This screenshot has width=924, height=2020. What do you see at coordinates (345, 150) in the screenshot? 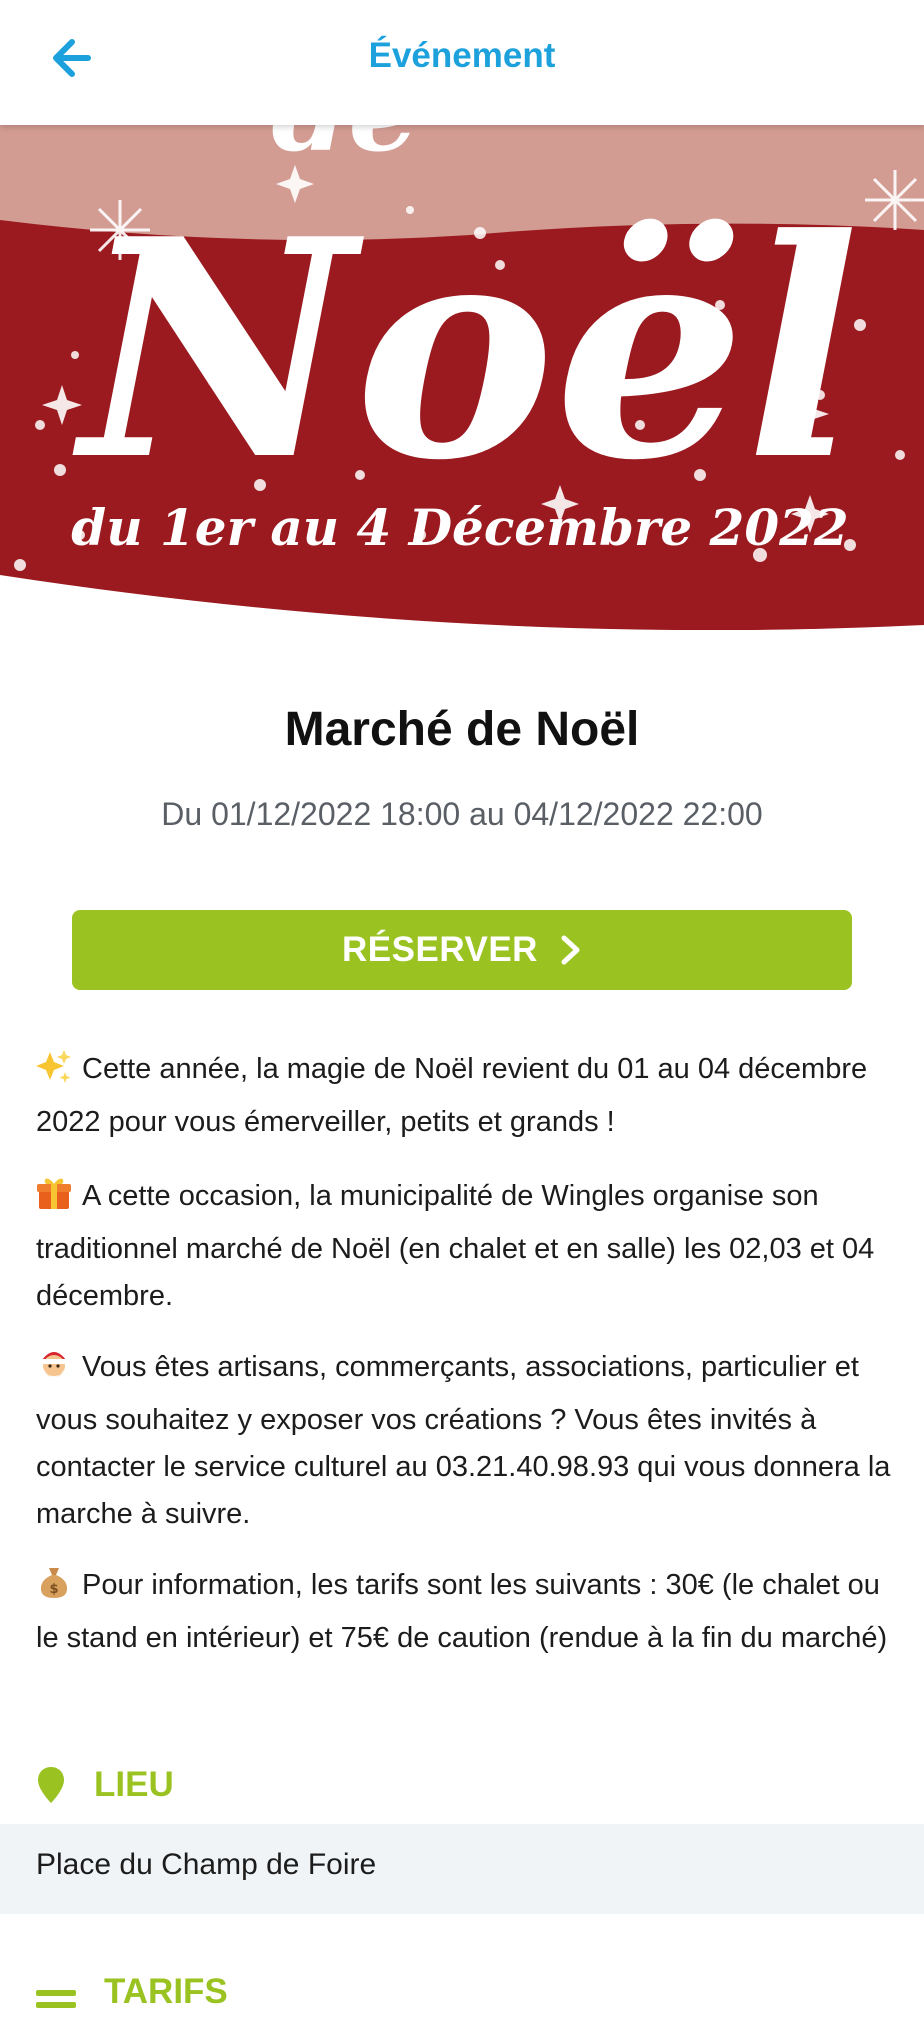
I see `banner-text-top: de` at bounding box center [345, 150].